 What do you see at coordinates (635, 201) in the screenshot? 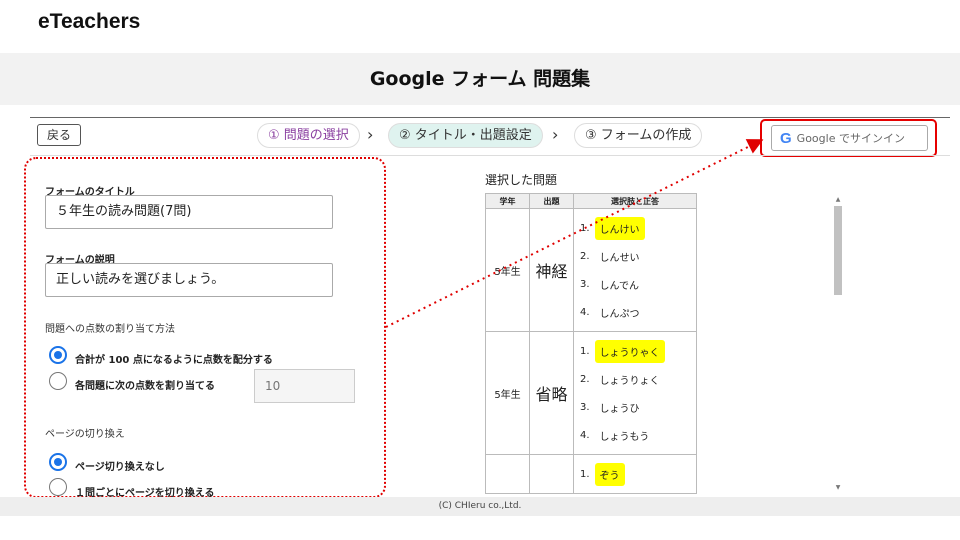
I see `column-header: 選択肢と正答` at bounding box center [635, 201].